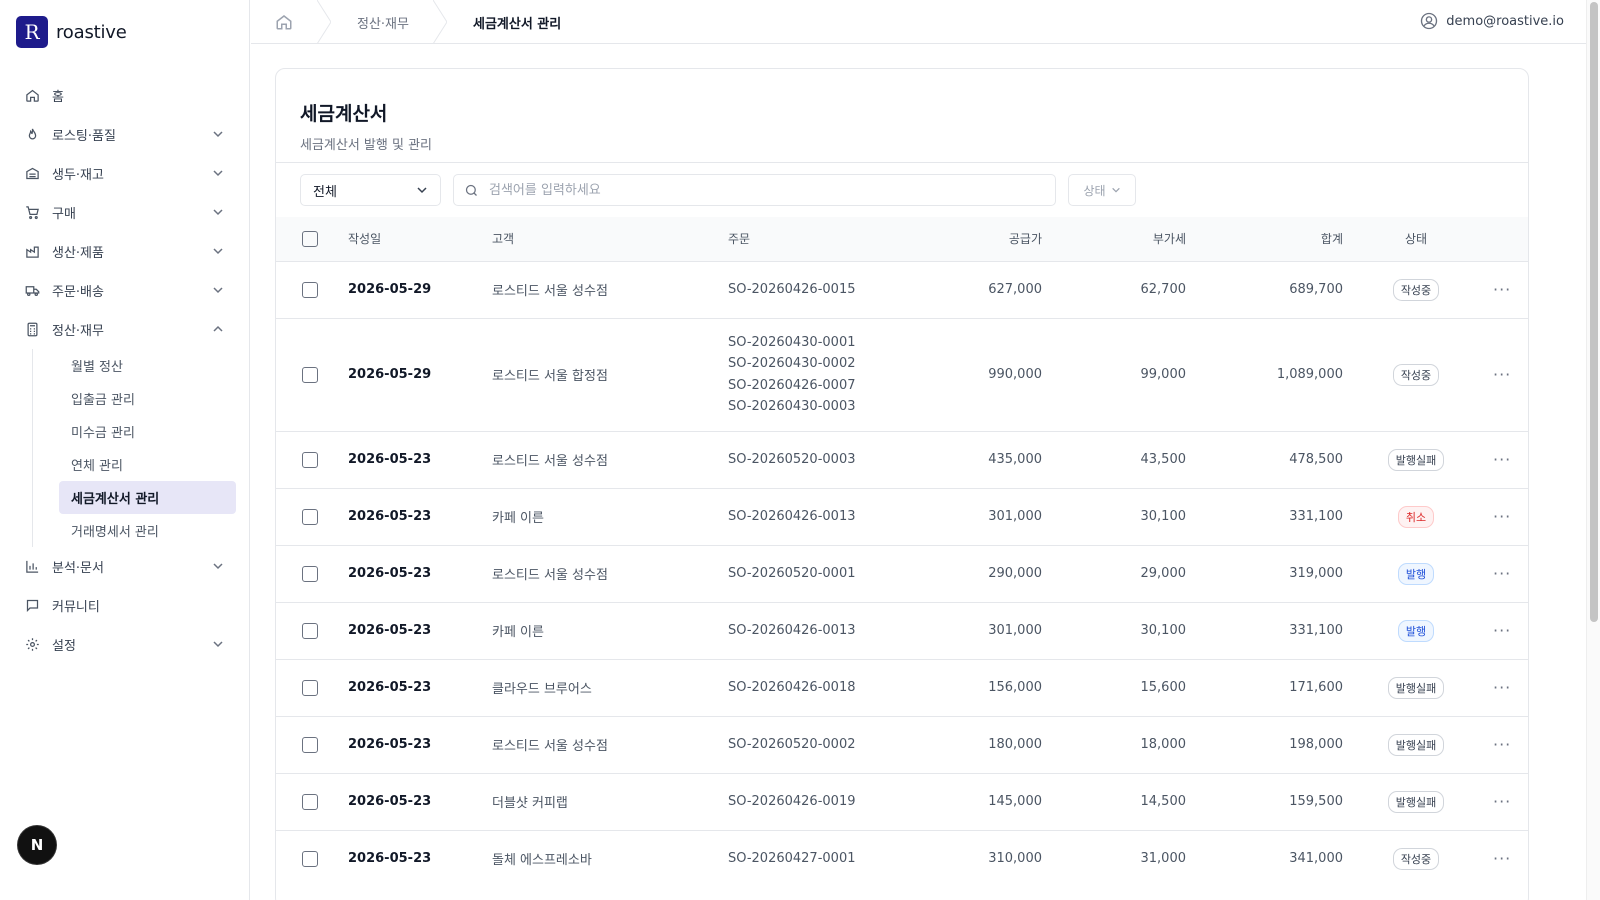  What do you see at coordinates (610, 801) in the screenshot?
I see `cell-customer: 더블샷 커피랩` at bounding box center [610, 801].